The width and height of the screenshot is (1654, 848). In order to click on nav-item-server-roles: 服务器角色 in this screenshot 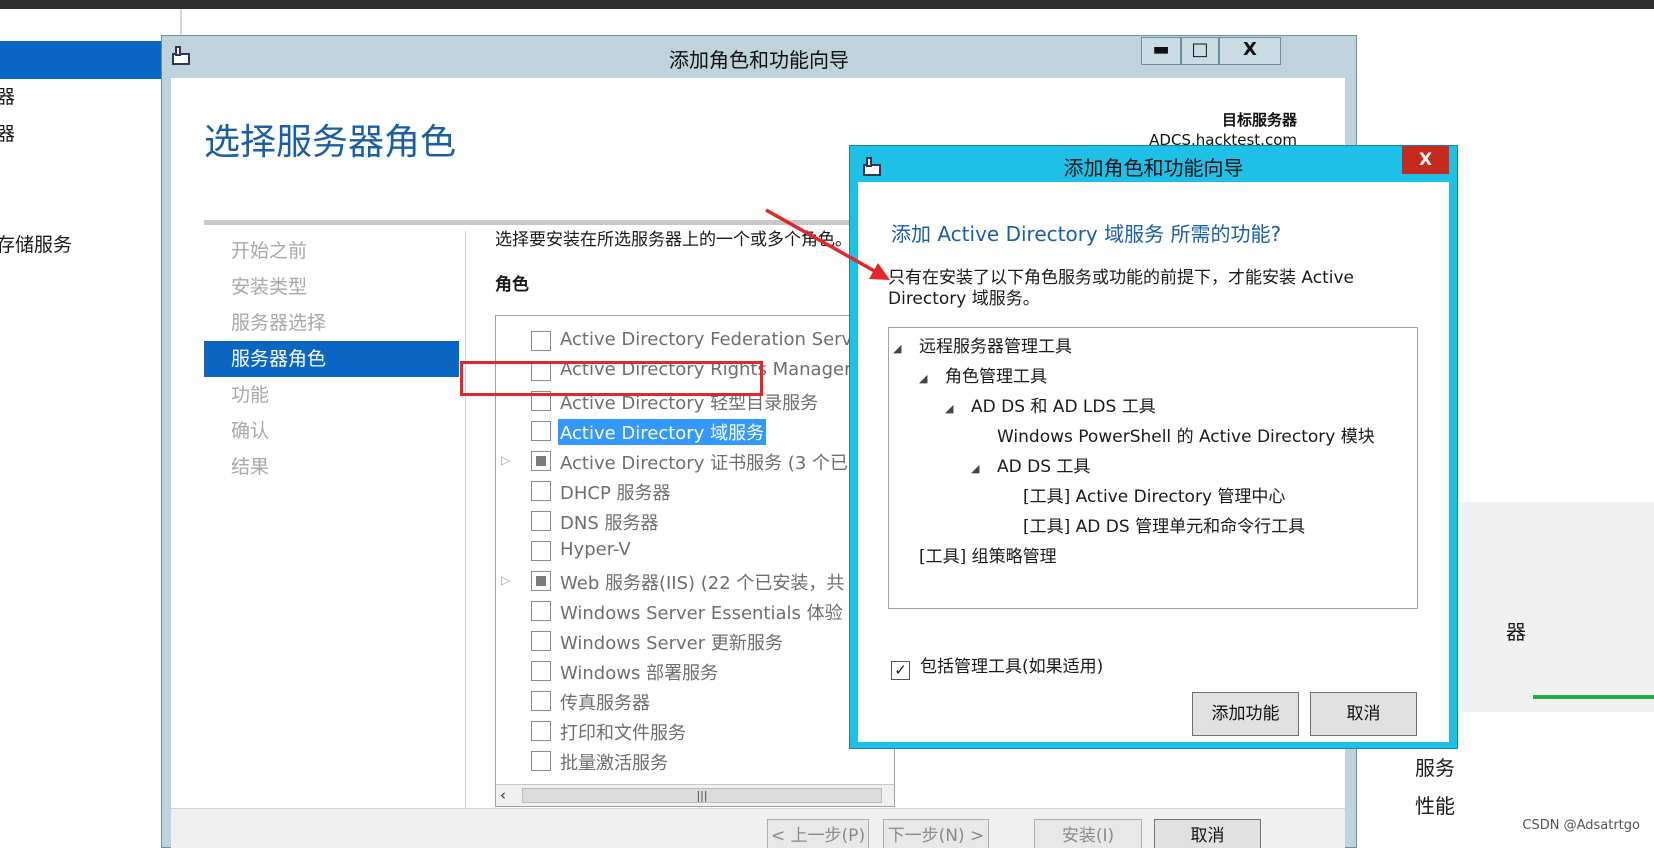, I will do `click(331, 359)`.